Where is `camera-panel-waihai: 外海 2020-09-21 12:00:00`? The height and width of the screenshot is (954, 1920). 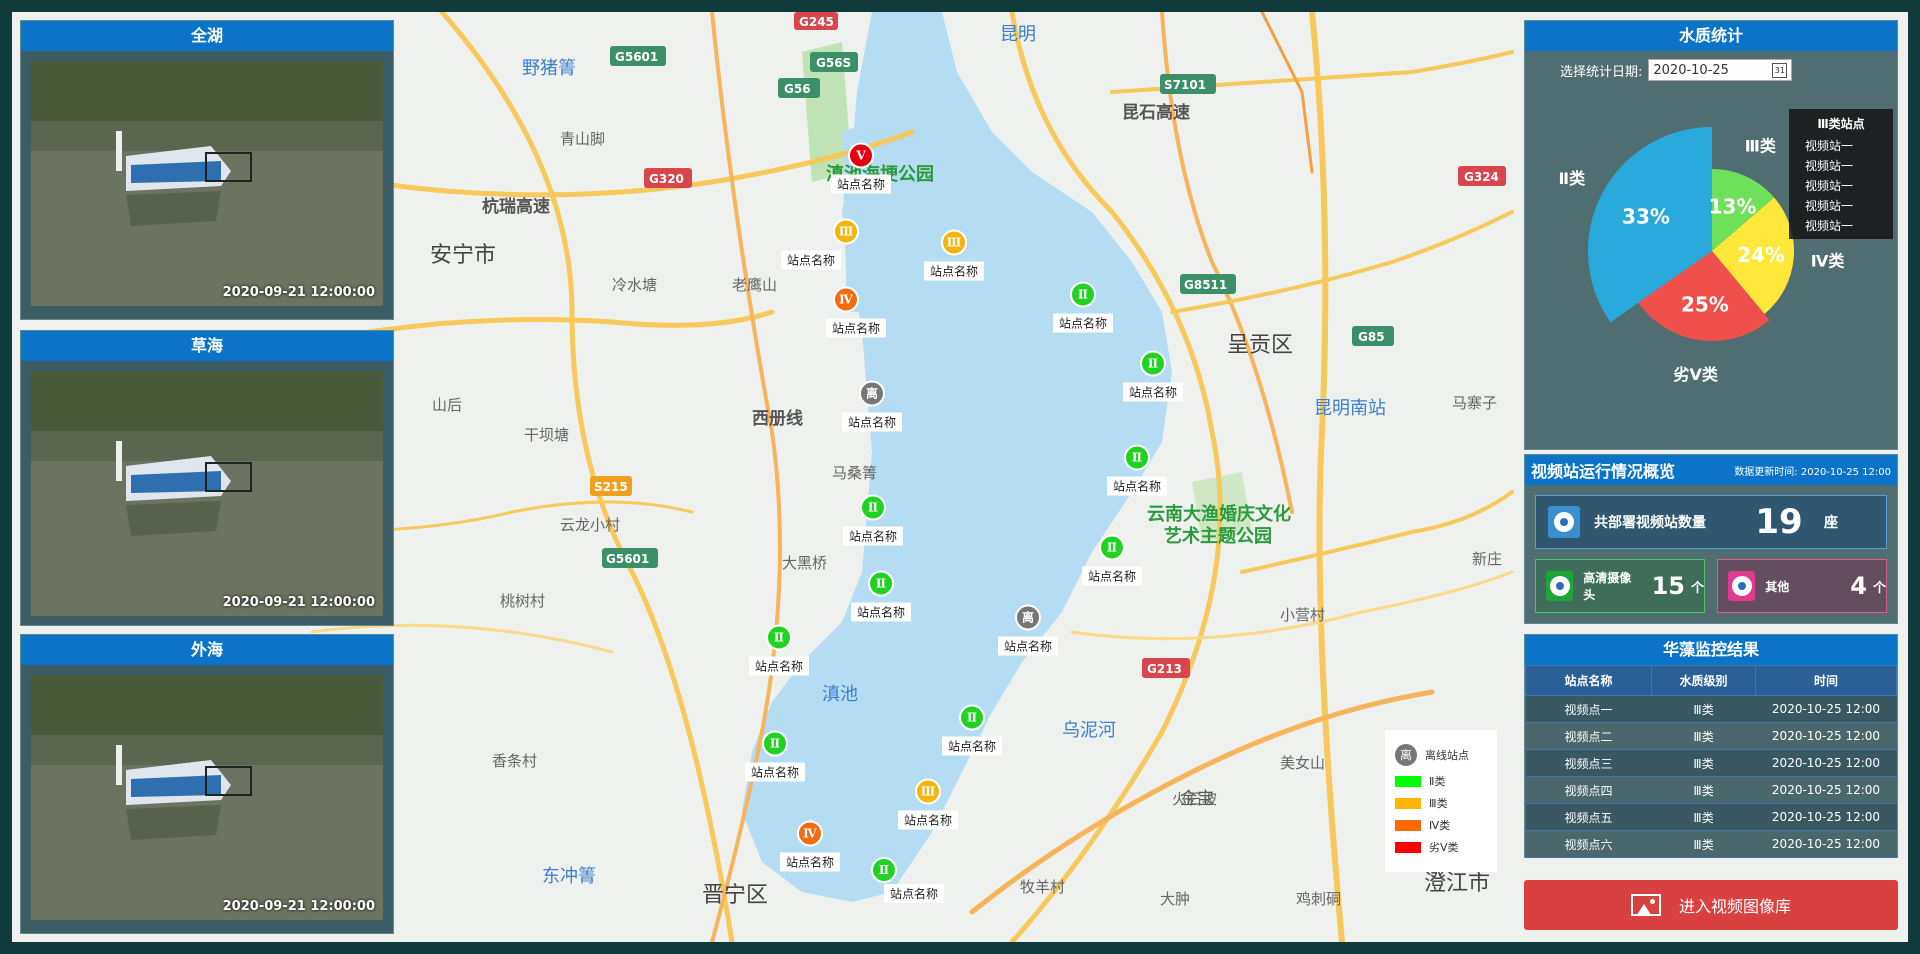
camera-panel-waihai: 外海 2020-09-21 12:00:00 is located at coordinates (207, 784).